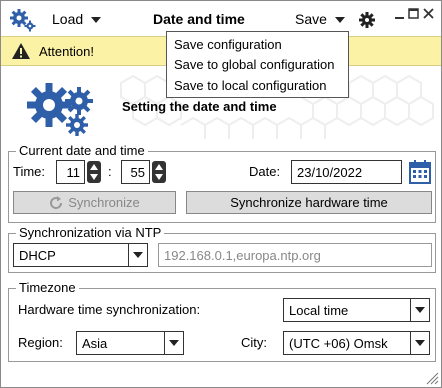 The height and width of the screenshot is (388, 442). What do you see at coordinates (94, 172) in the screenshot?
I see `hours-stepper` at bounding box center [94, 172].